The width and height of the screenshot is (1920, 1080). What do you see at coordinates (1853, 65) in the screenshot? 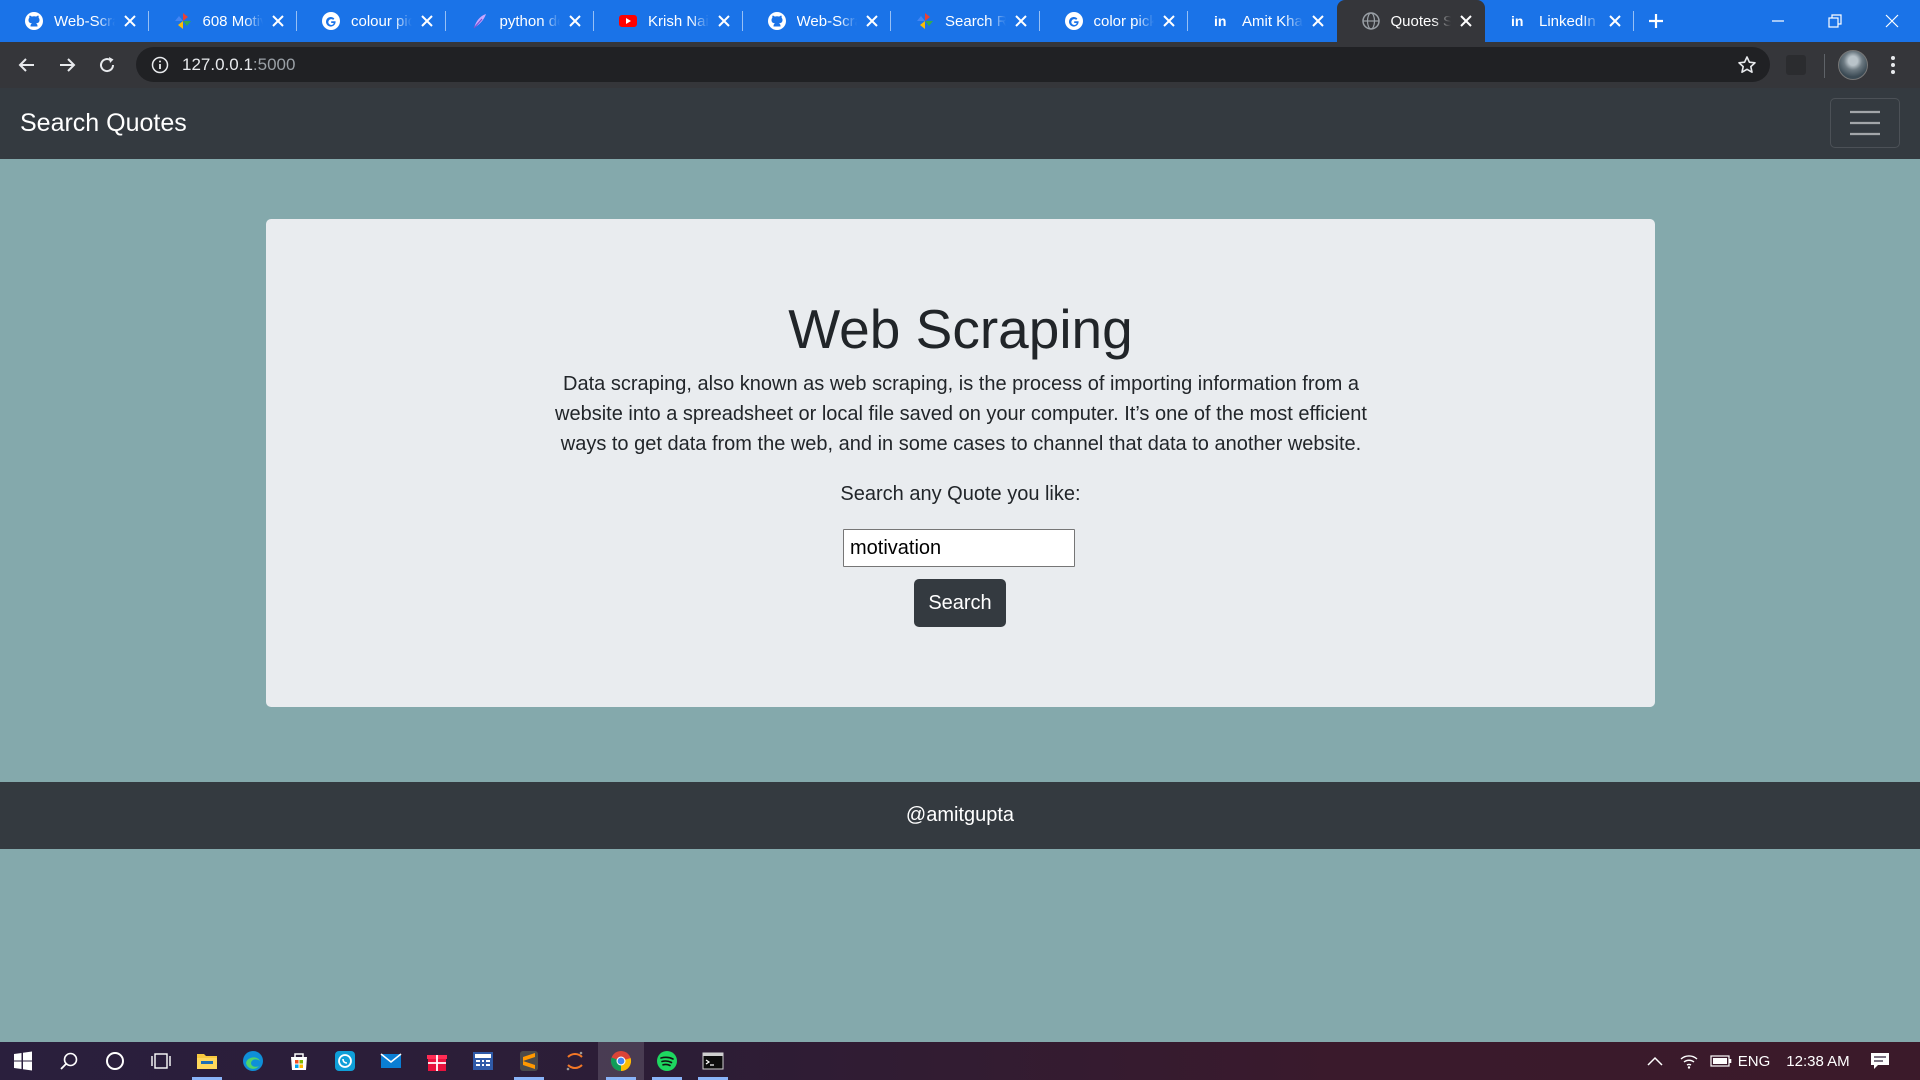
I see `profile-avatar` at bounding box center [1853, 65].